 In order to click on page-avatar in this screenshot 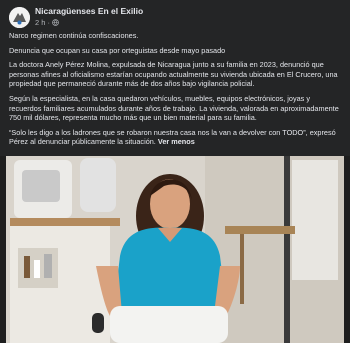, I will do `click(19, 17)`.